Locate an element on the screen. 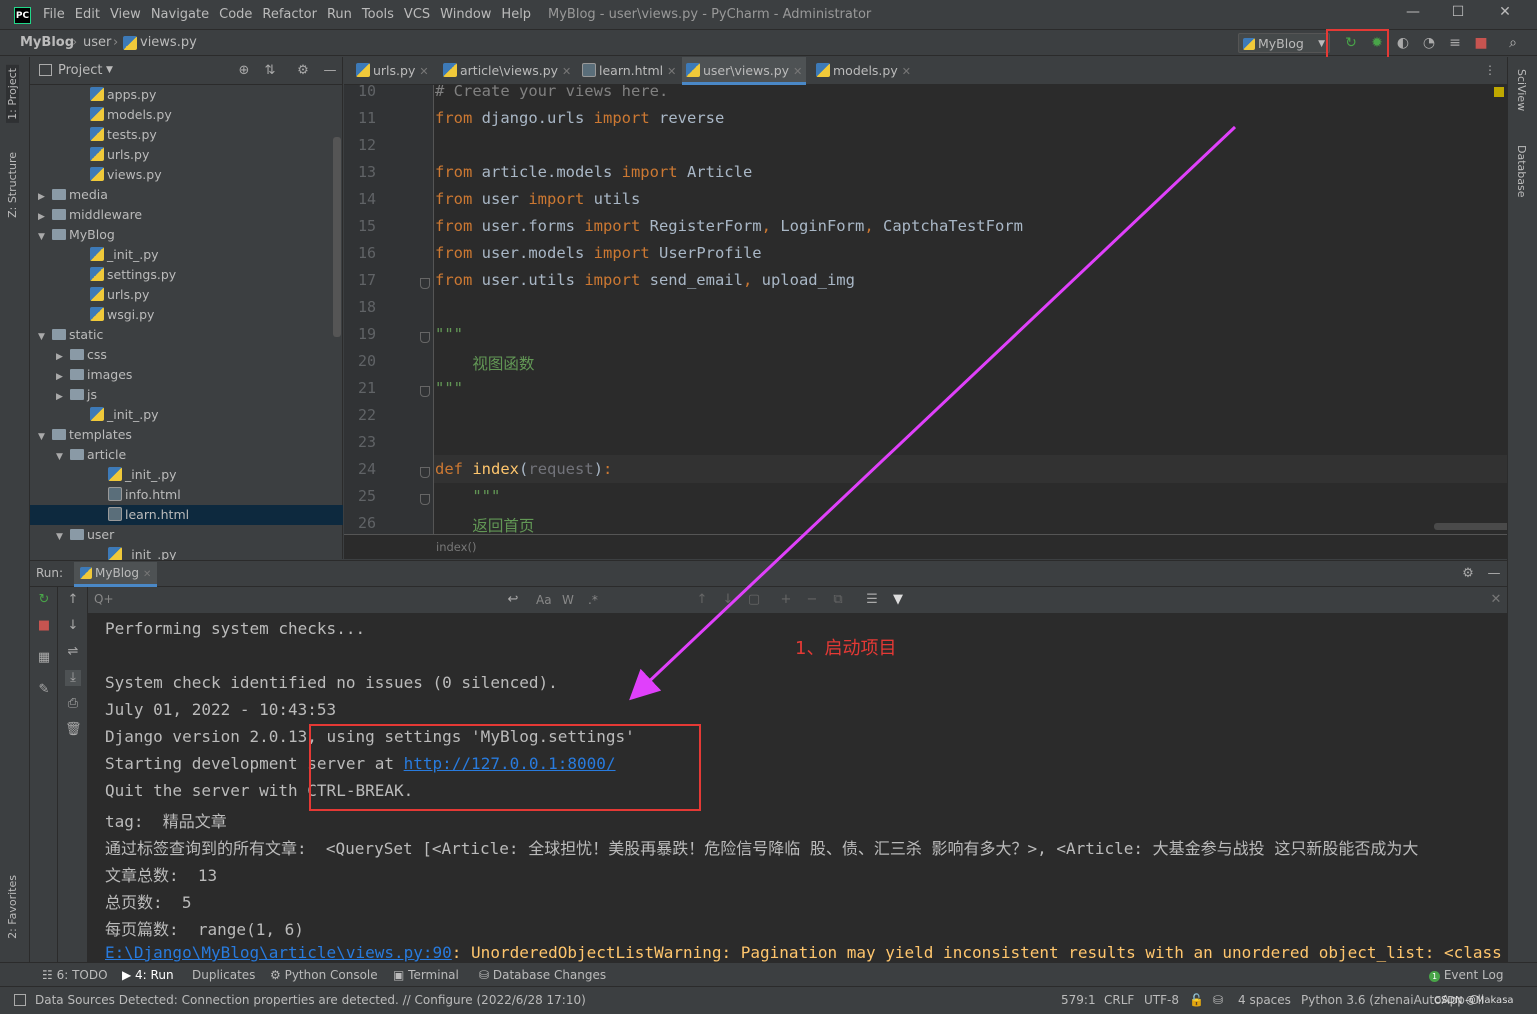 Image resolution: width=1537 pixels, height=1014 pixels. indent-setting: 4 spaces is located at coordinates (1264, 1000).